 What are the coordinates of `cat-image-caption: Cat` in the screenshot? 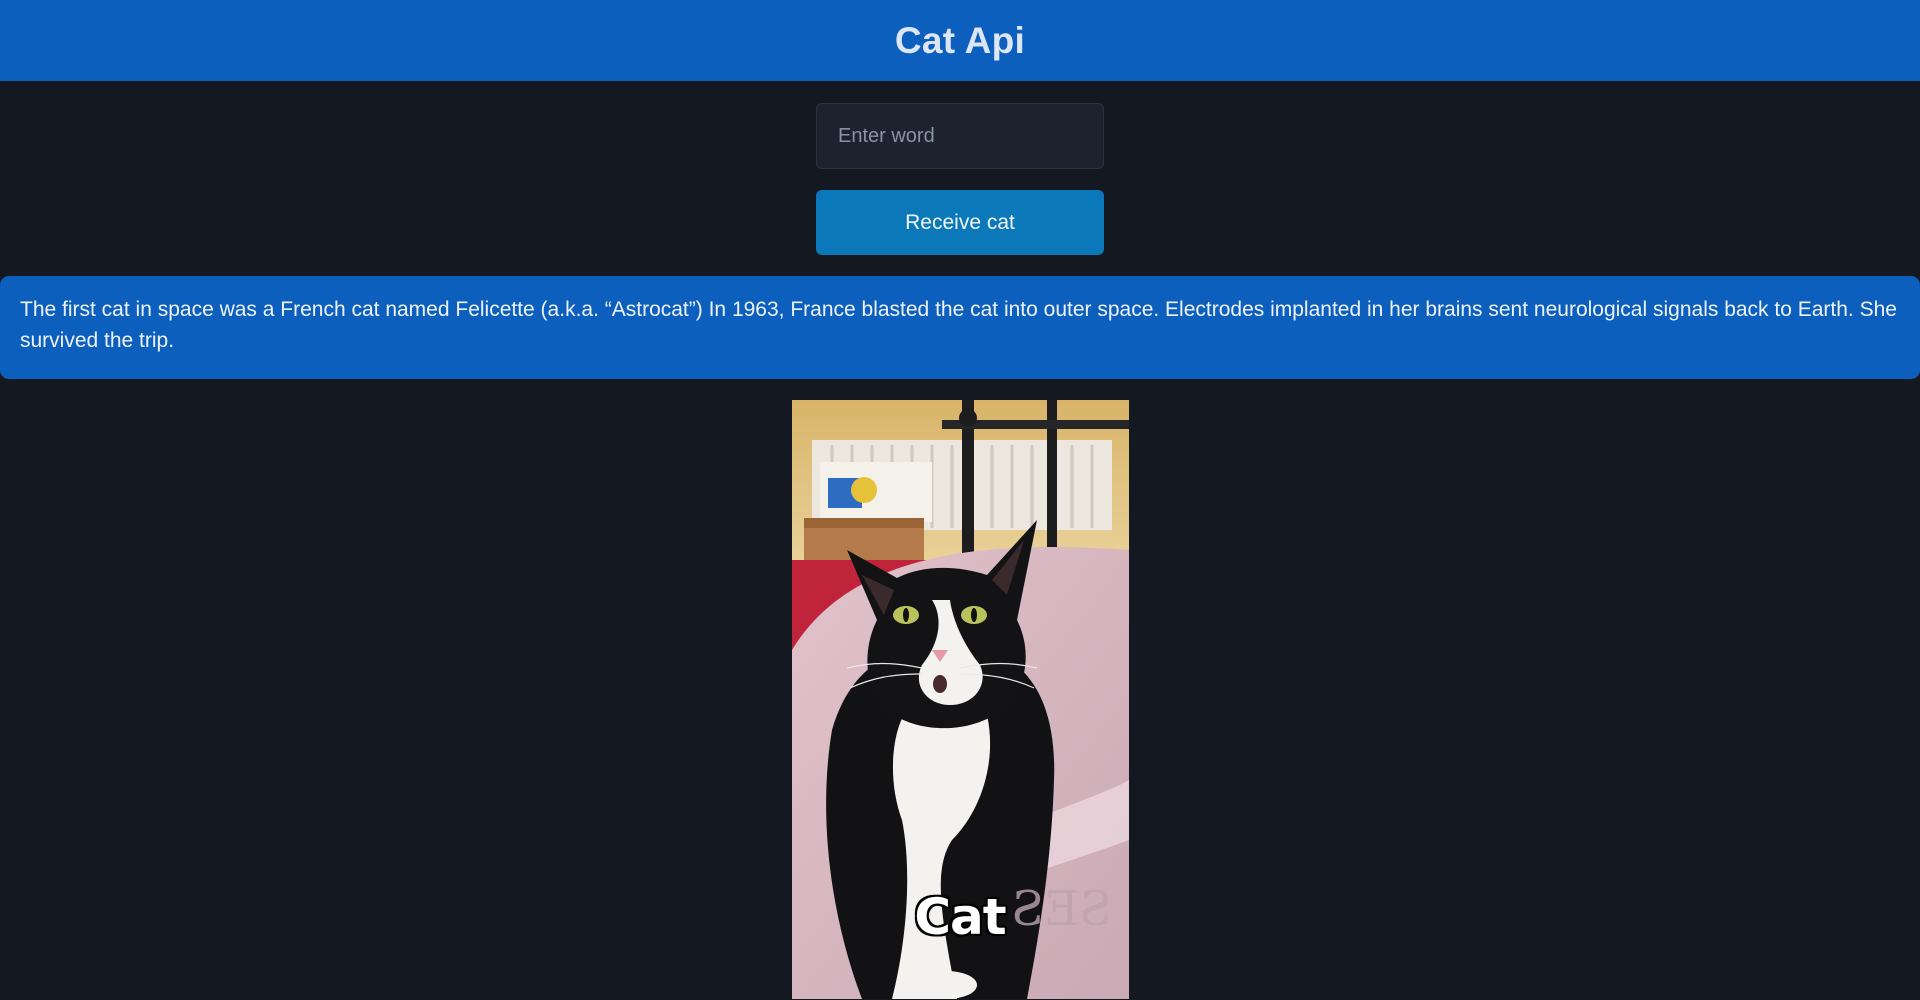 It's located at (960, 917).